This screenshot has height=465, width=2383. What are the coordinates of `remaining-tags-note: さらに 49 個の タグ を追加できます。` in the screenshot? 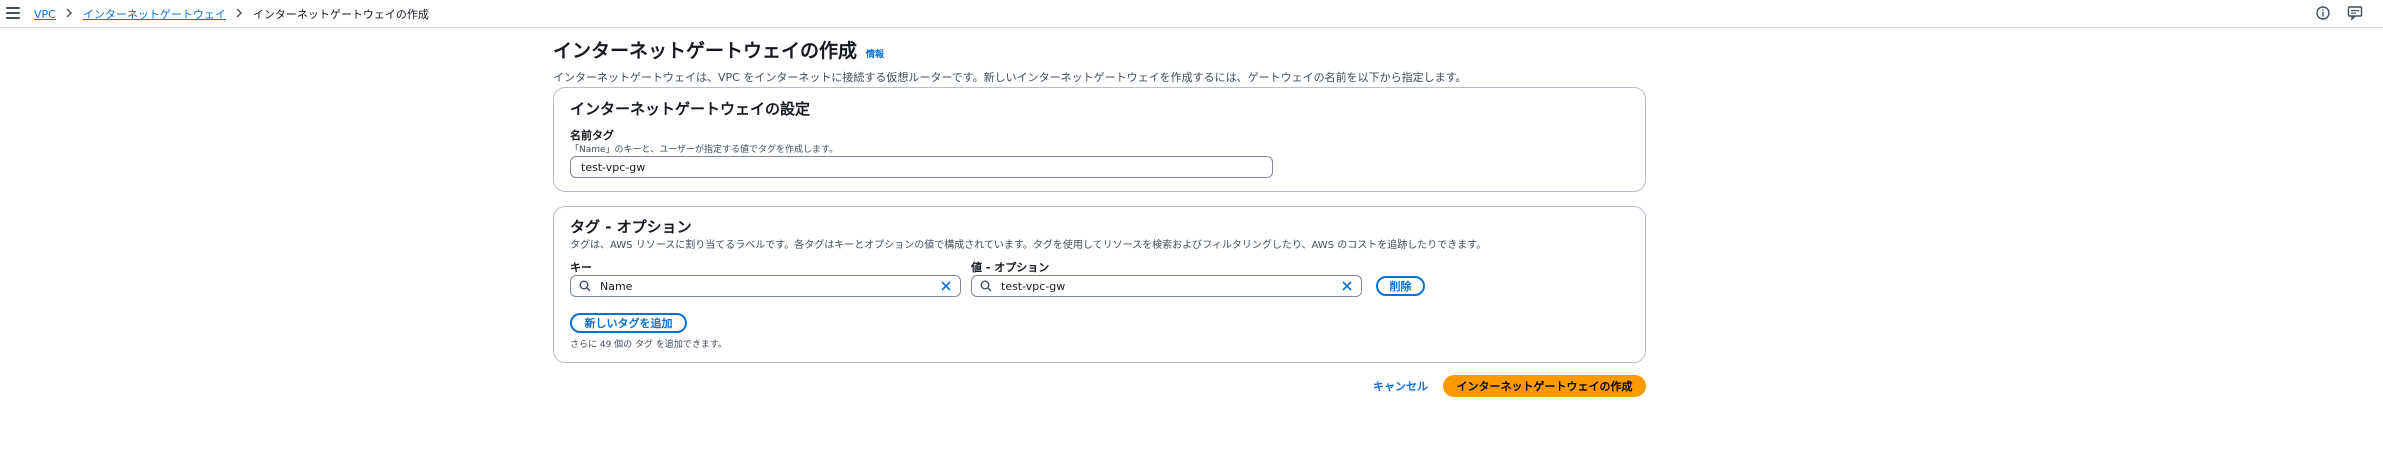 It's located at (648, 345).